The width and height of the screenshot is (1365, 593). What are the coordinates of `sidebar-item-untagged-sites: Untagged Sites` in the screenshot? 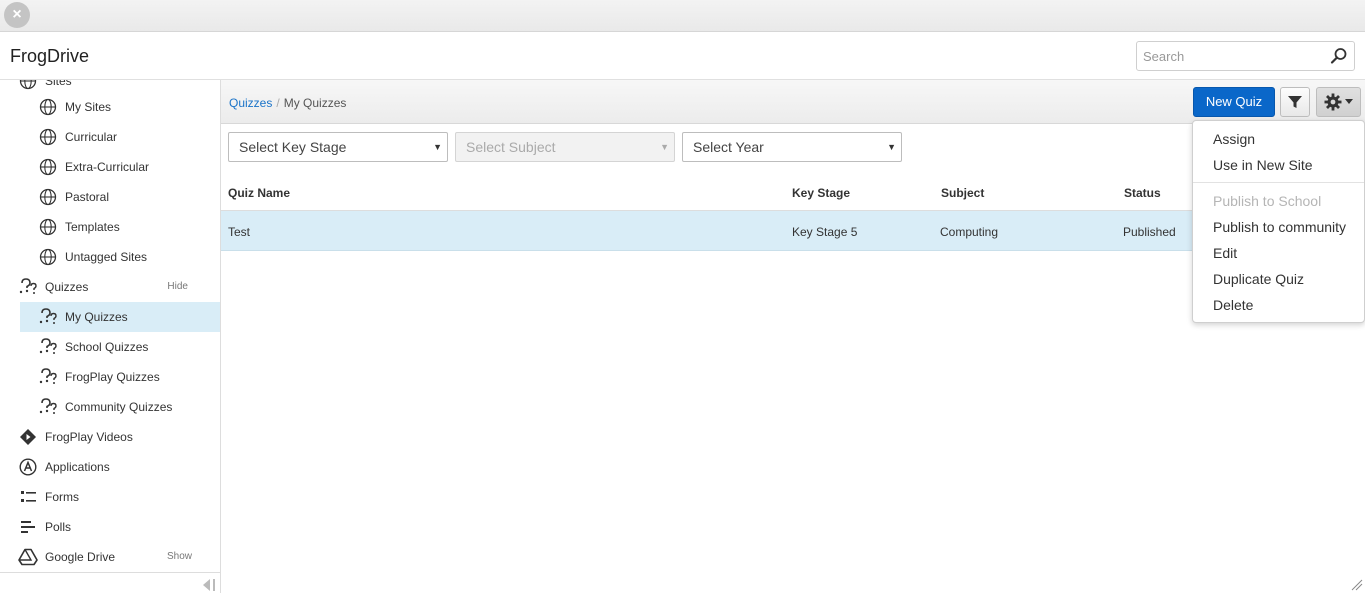 It's located at (110, 257).